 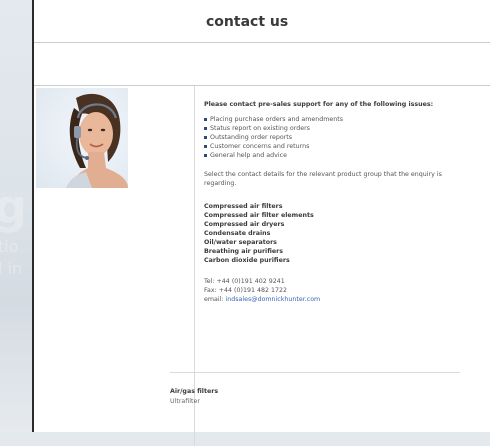 What do you see at coordinates (194, 391) in the screenshot?
I see `section-heading: Air/gas filters` at bounding box center [194, 391].